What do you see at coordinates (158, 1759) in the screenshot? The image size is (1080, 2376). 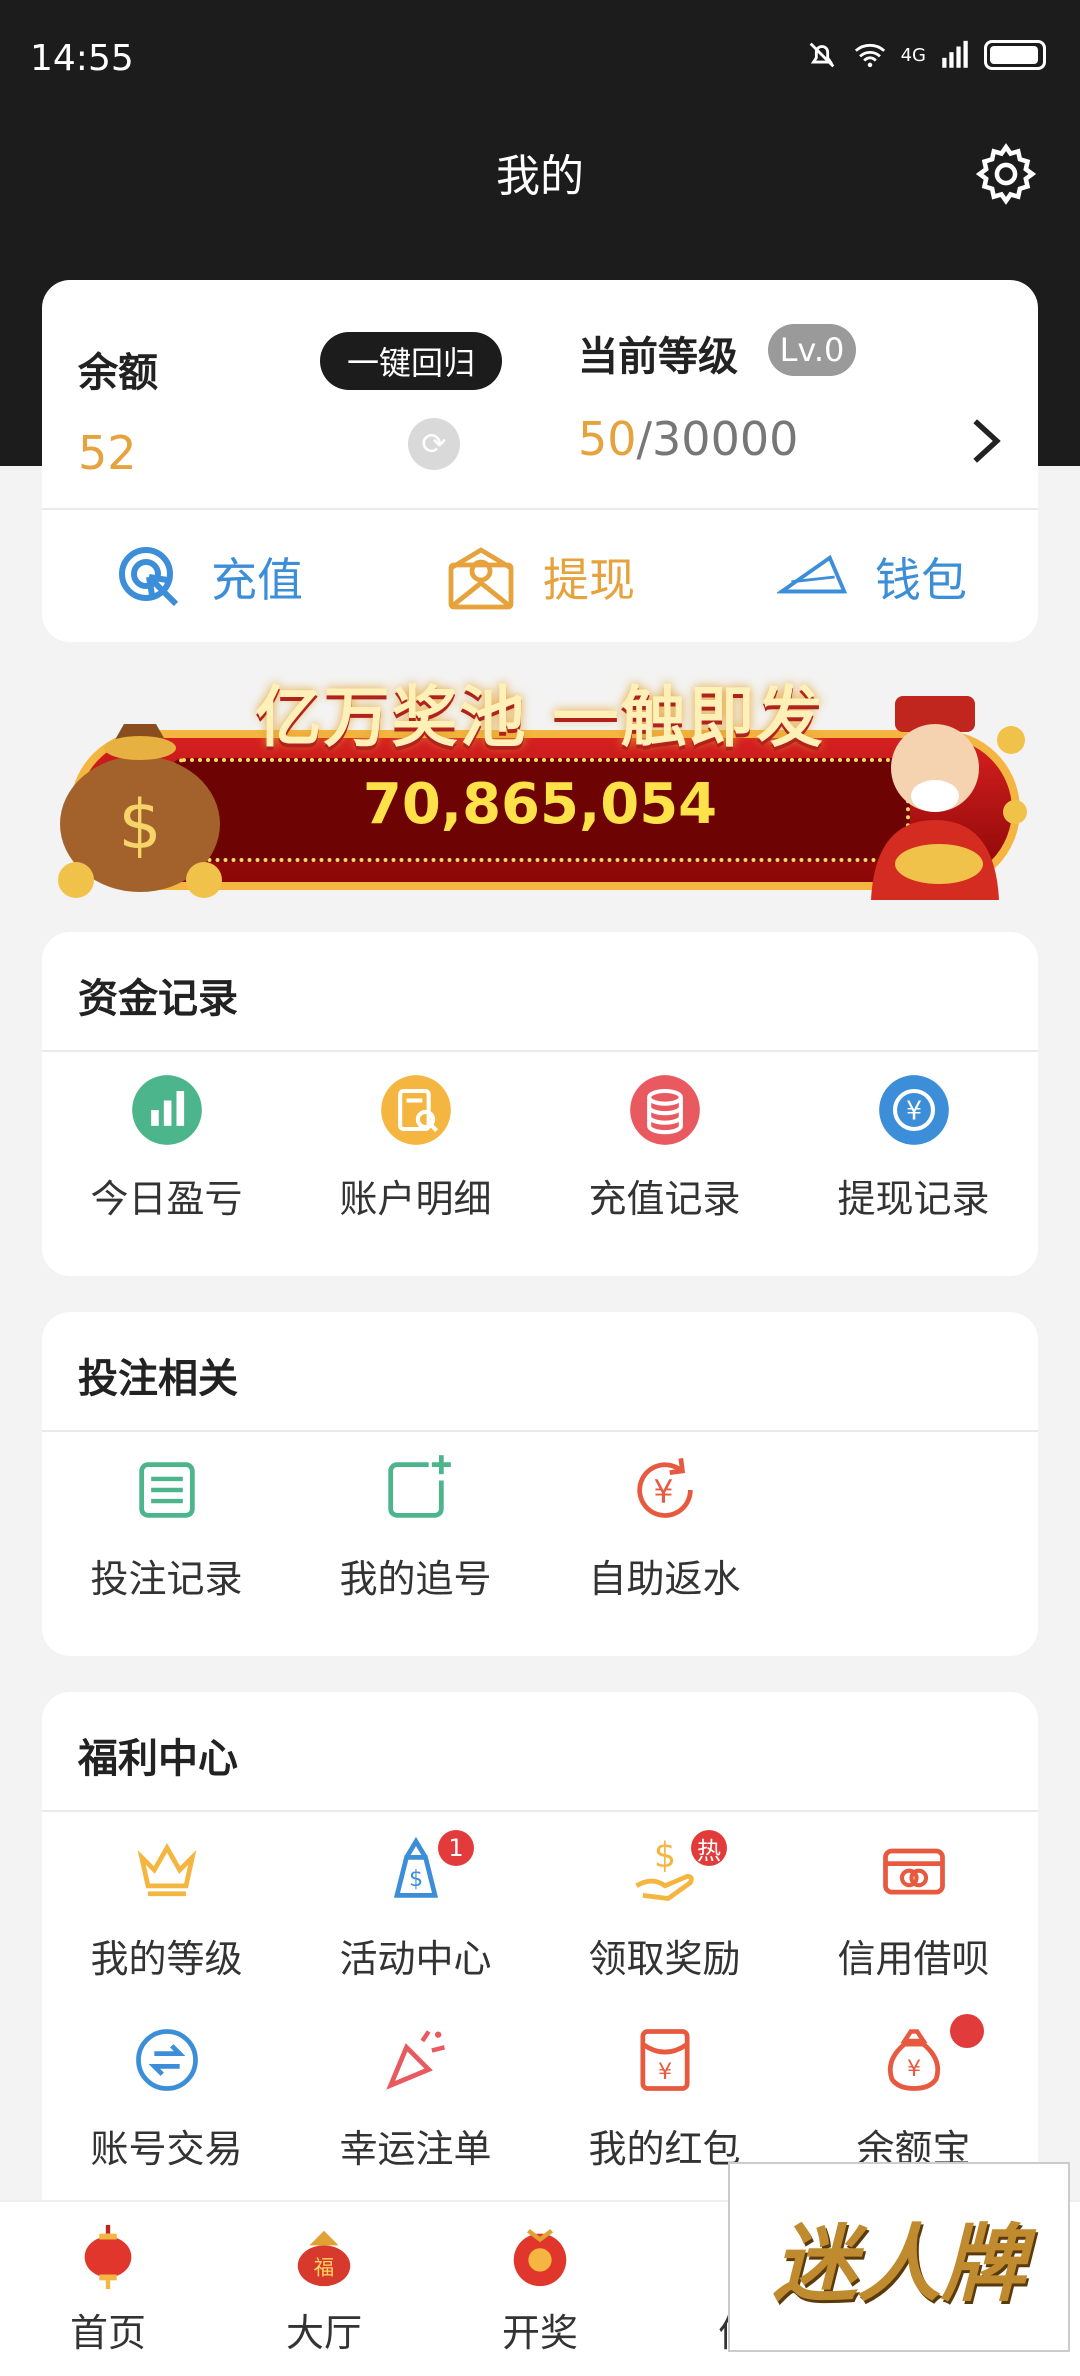 I see `welfare-title: 福利中心` at bounding box center [158, 1759].